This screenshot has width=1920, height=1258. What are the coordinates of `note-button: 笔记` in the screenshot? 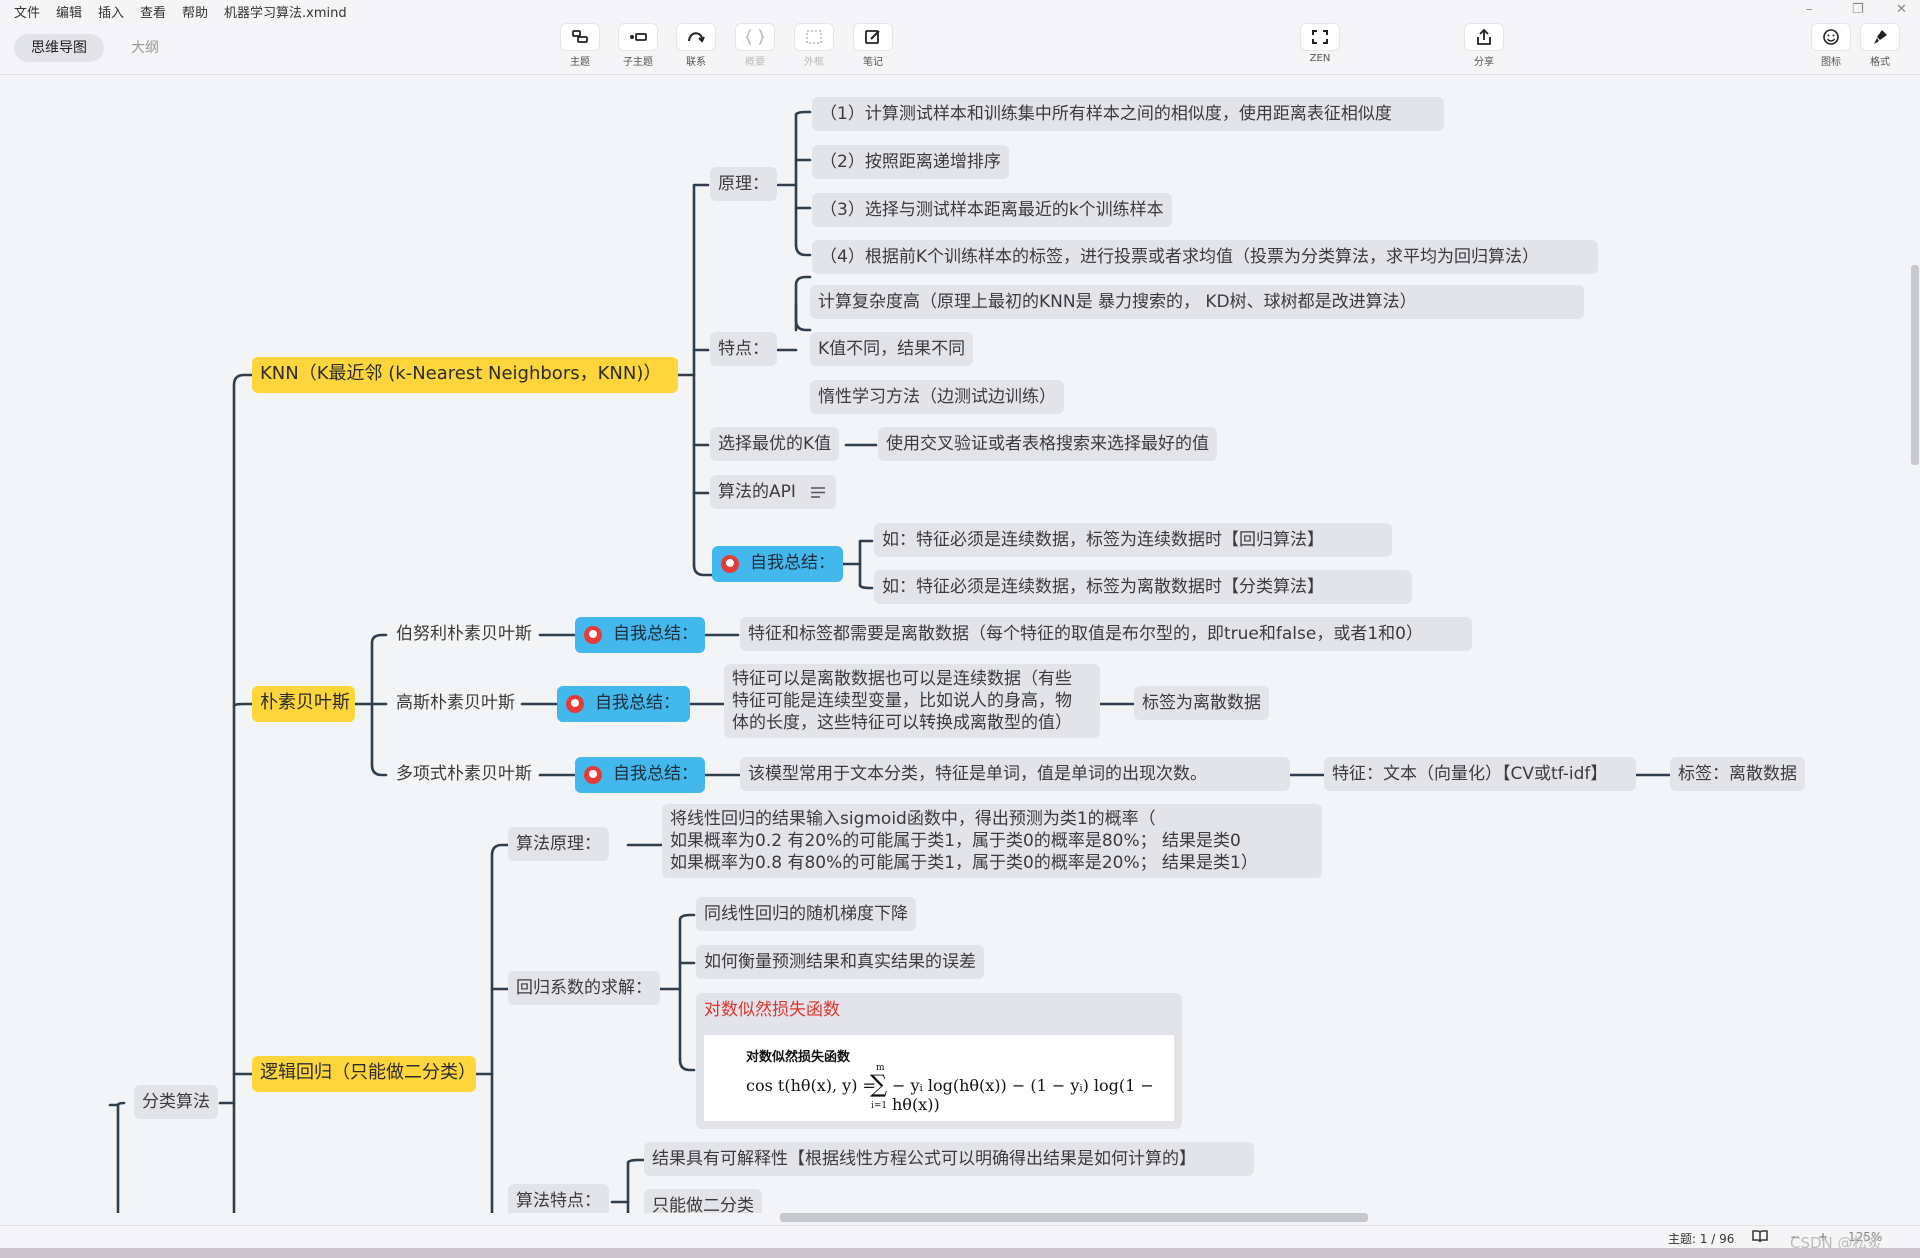 It's located at (873, 46).